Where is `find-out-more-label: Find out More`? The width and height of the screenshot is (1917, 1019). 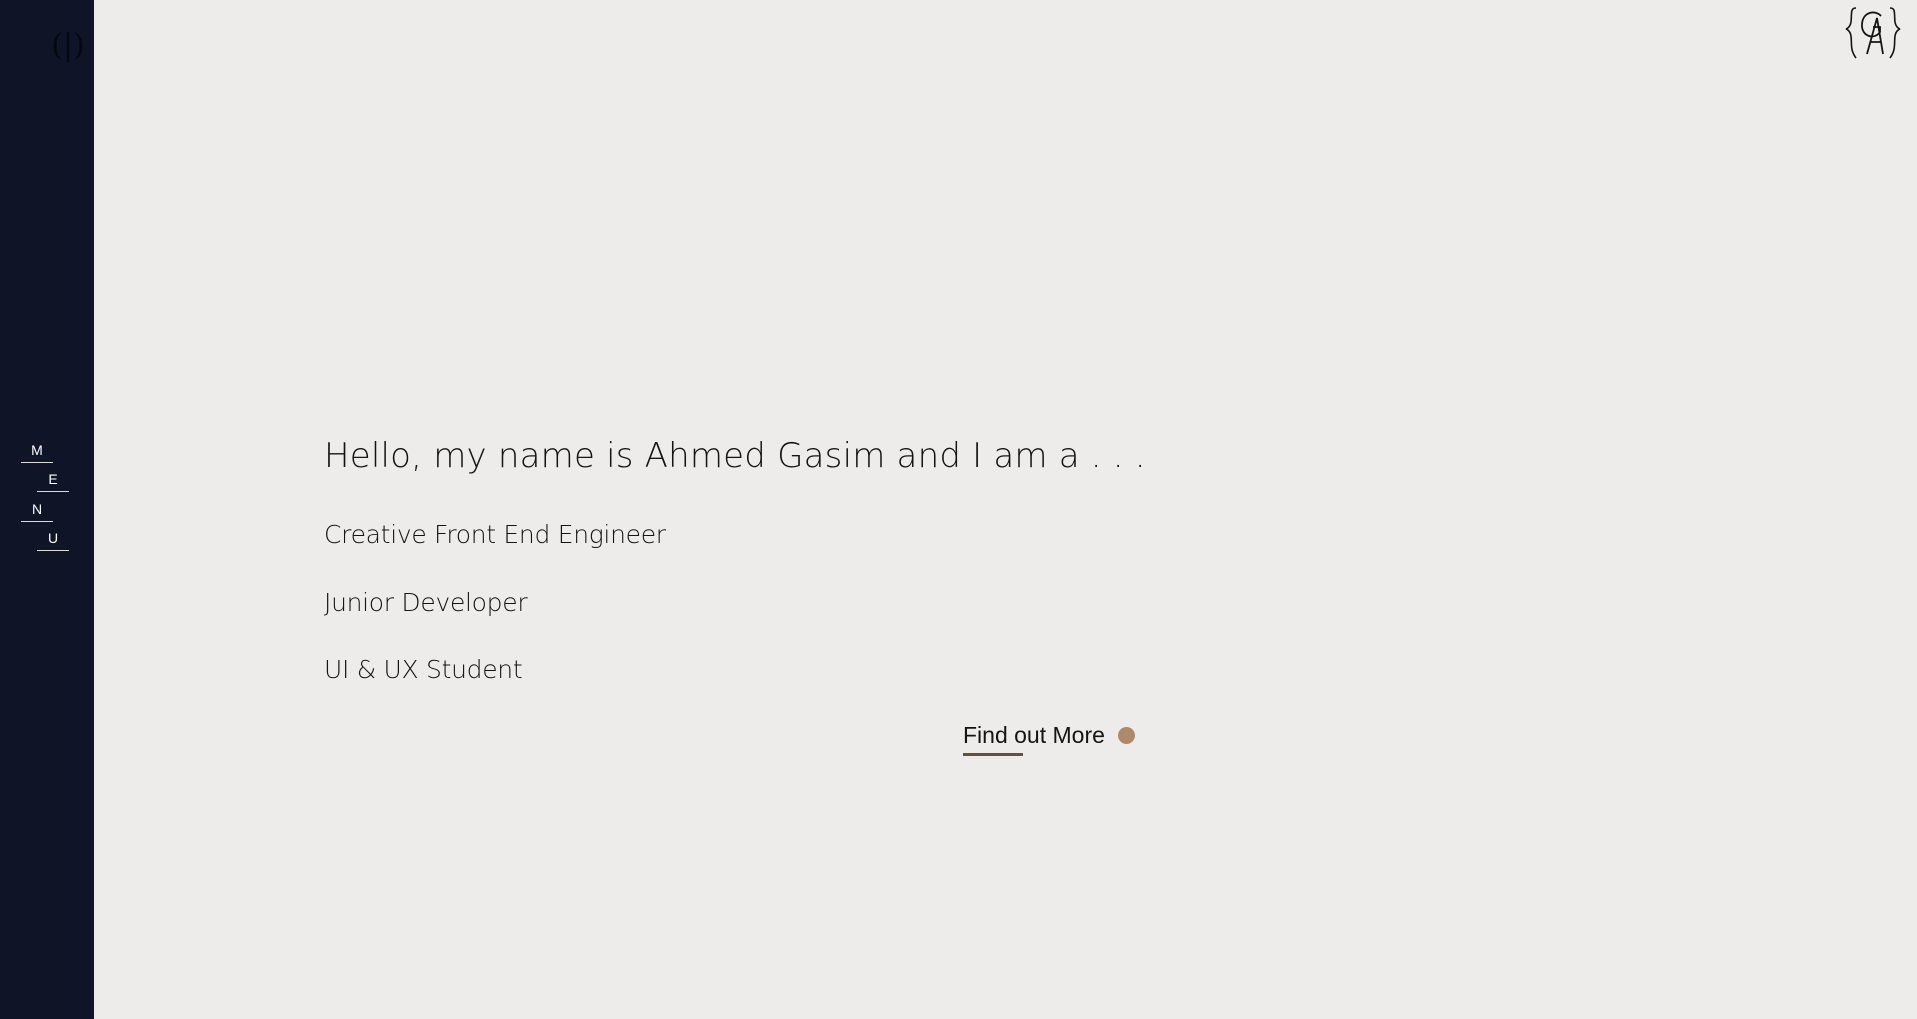 find-out-more-label: Find out More is located at coordinates (1034, 735).